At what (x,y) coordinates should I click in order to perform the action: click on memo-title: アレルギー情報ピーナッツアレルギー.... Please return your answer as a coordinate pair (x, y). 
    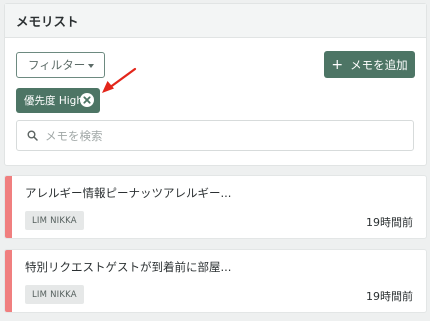
    Looking at the image, I should click on (128, 193).